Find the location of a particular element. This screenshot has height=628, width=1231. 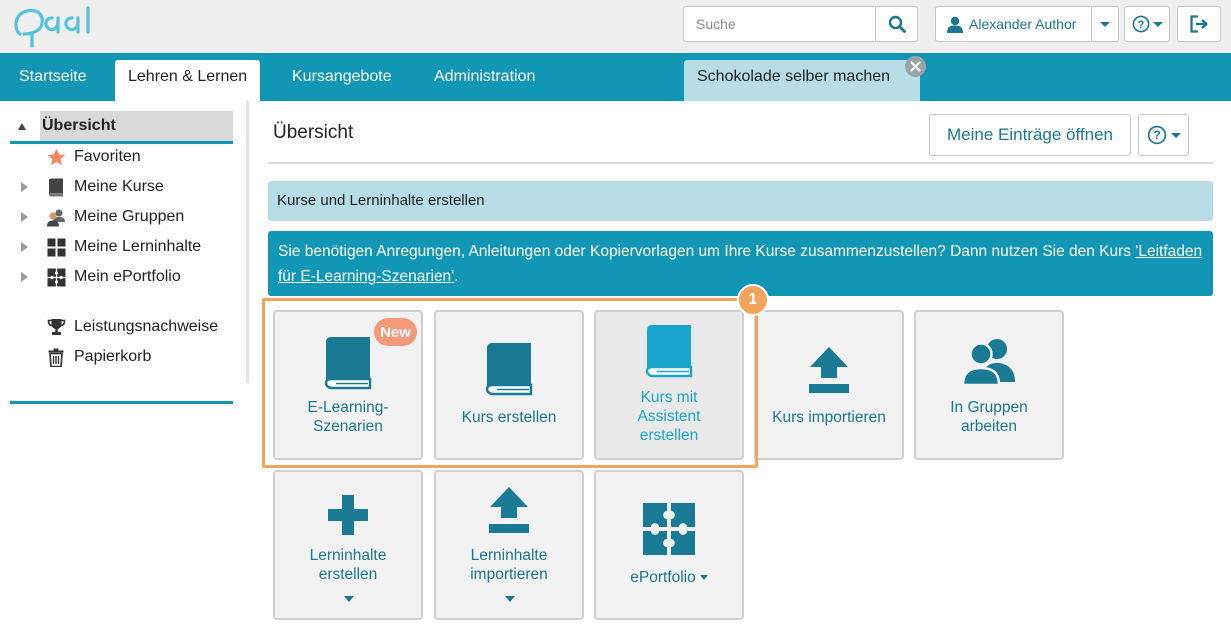

logout-button is located at coordinates (1199, 24).